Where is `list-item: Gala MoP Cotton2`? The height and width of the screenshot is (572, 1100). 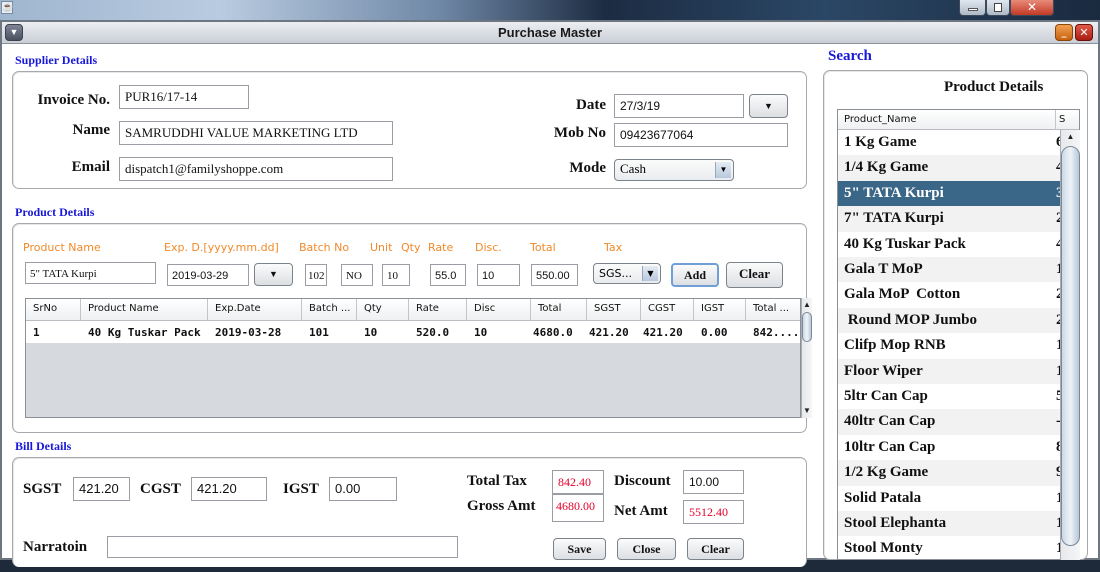 list-item: Gala MoP Cotton2 is located at coordinates (949, 294).